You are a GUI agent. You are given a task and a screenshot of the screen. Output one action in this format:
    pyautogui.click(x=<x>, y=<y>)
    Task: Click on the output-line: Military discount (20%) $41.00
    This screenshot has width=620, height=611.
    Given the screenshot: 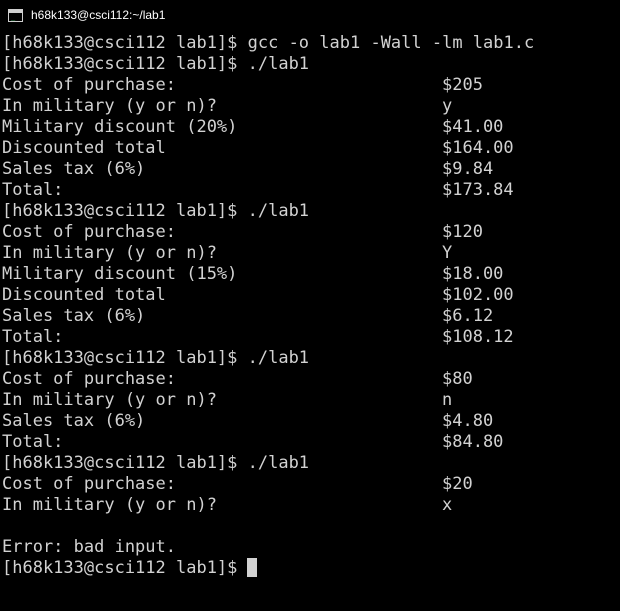 What is the action you would take?
    pyautogui.click(x=310, y=126)
    